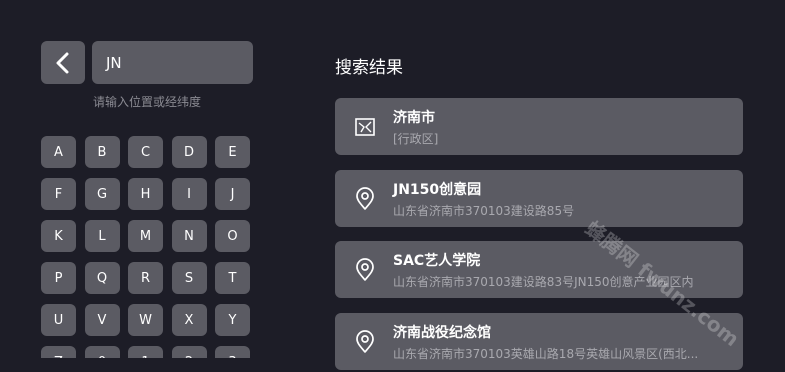 Image resolution: width=785 pixels, height=372 pixels. What do you see at coordinates (102, 352) in the screenshot?
I see `key-0: 0` at bounding box center [102, 352].